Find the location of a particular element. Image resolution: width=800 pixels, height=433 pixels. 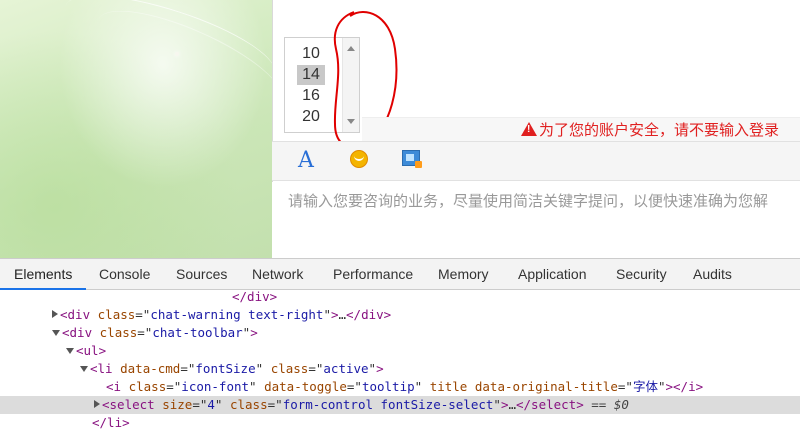

tab-memory: Memory is located at coordinates (463, 274).